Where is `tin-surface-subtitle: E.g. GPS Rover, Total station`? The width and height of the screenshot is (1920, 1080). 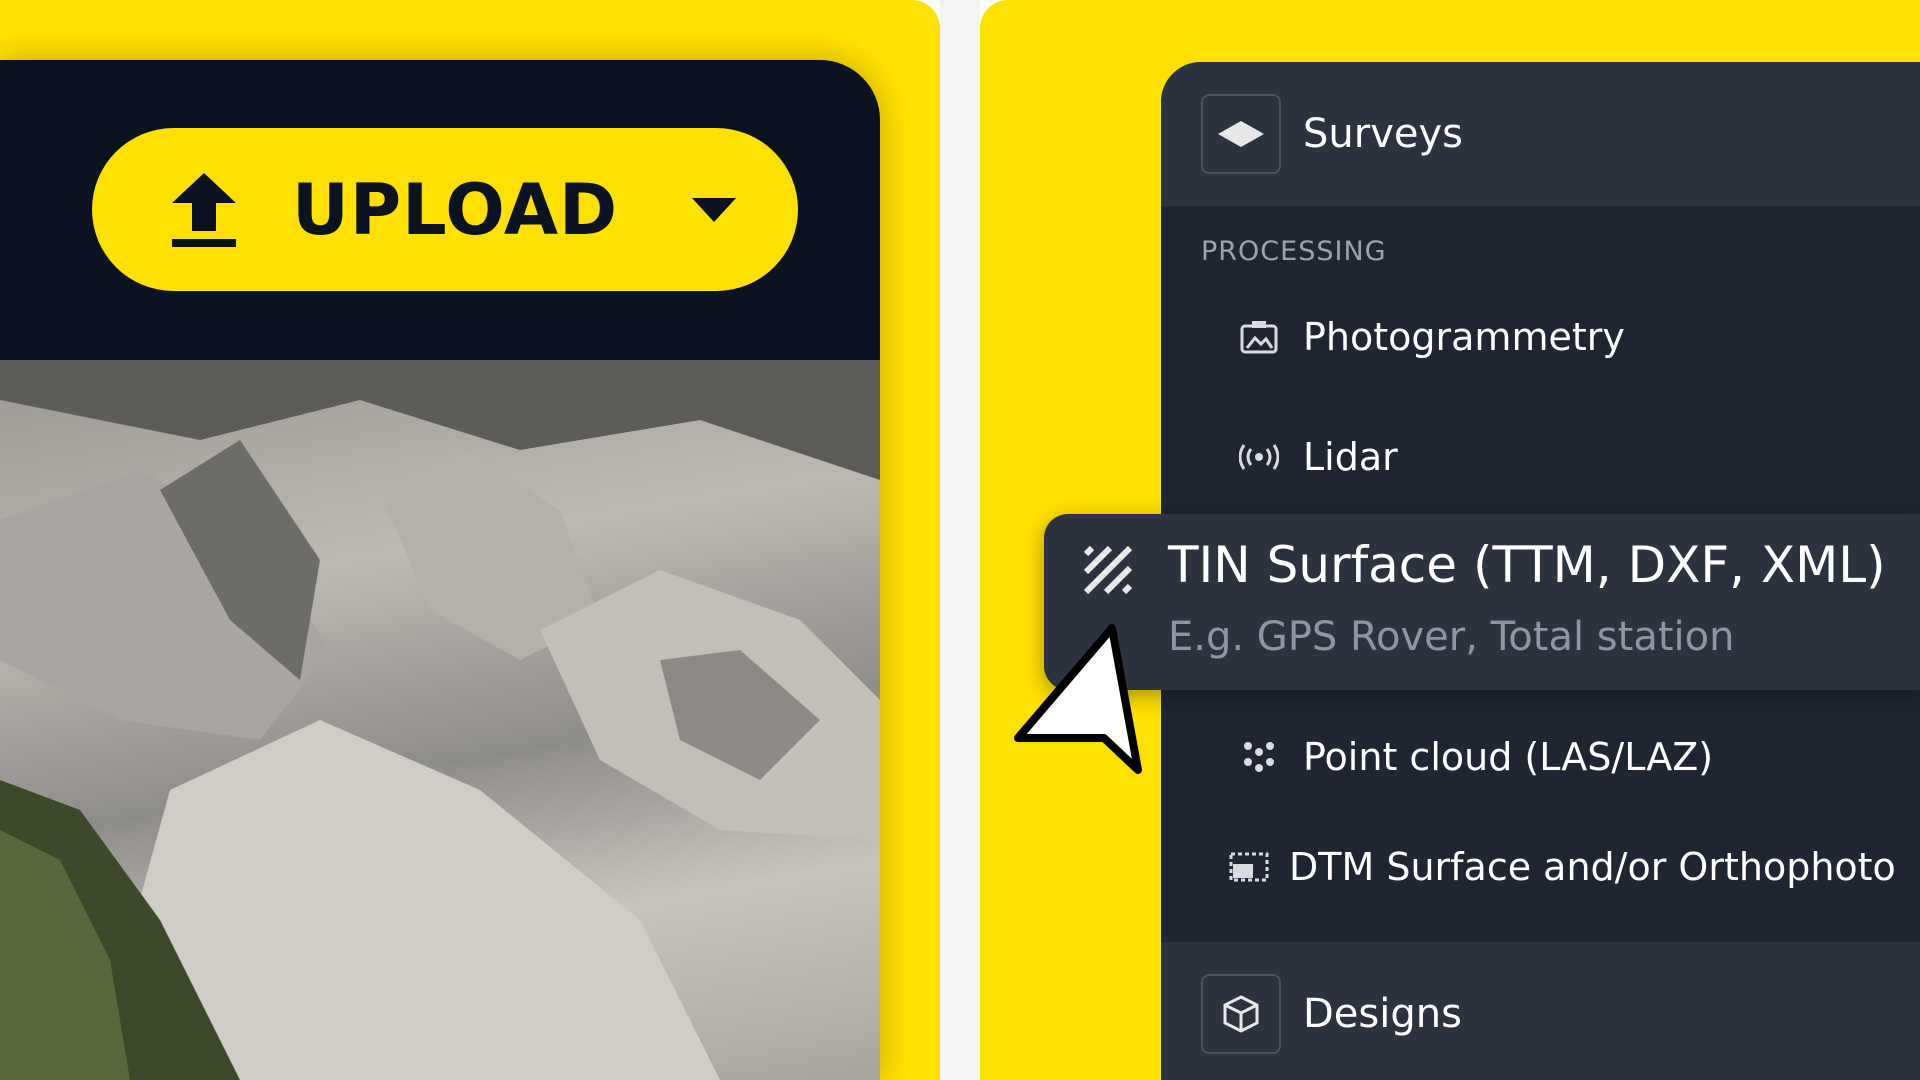
tin-surface-subtitle: E.g. GPS Rover, Total station is located at coordinates (1451, 637).